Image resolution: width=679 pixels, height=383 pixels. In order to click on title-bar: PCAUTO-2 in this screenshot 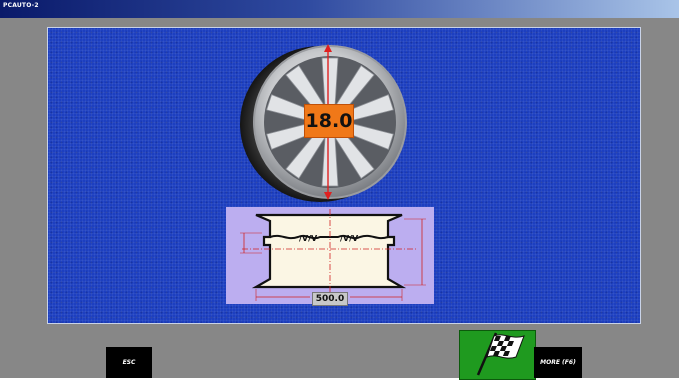, I will do `click(339, 9)`.